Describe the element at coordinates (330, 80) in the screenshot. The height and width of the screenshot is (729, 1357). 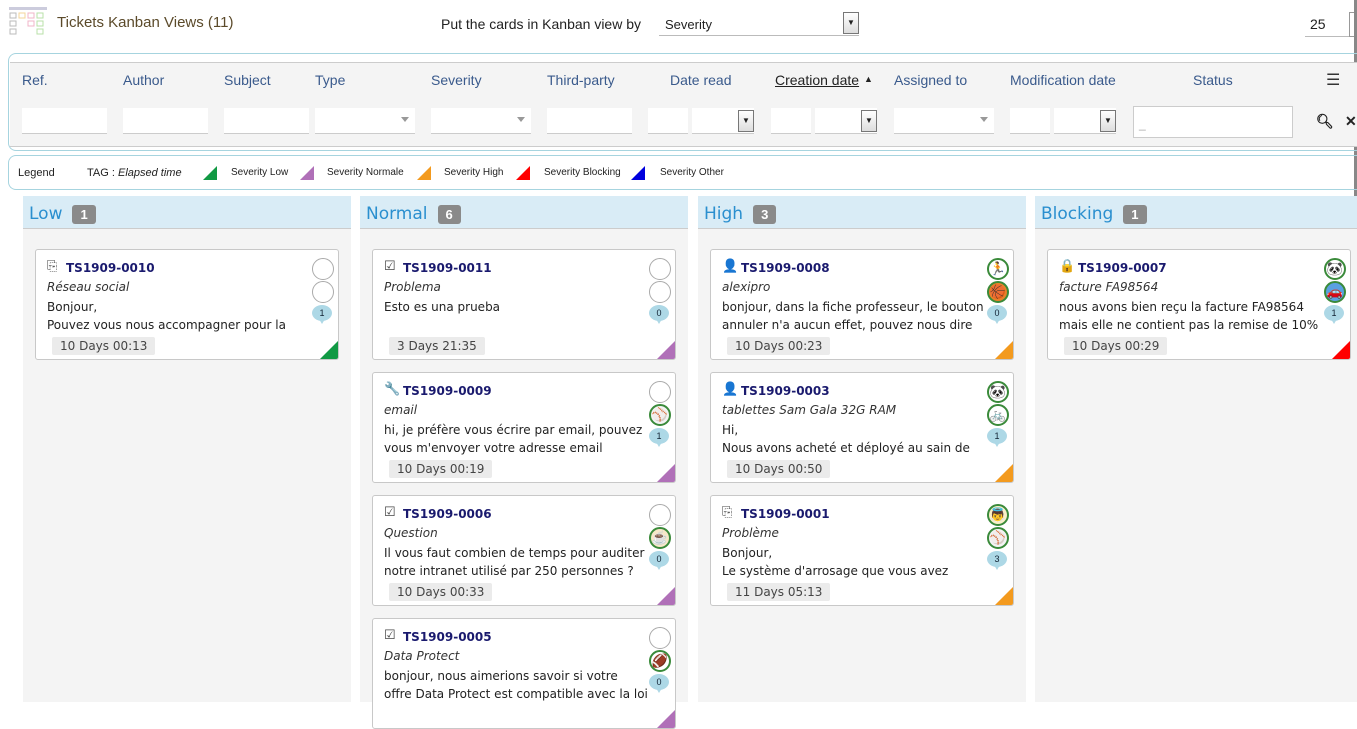
I see `column-header-type: Type` at that location.